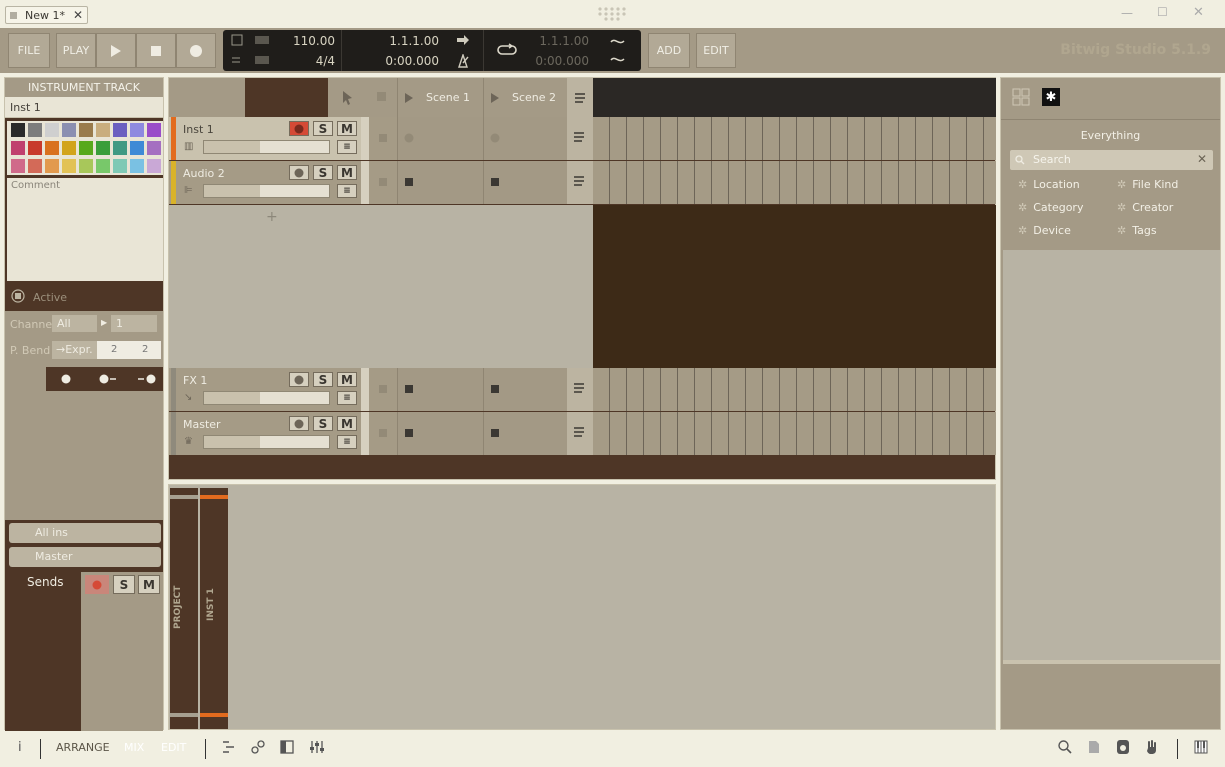 The height and width of the screenshot is (767, 1225). What do you see at coordinates (716, 50) in the screenshot?
I see `edit-button: EDIT` at bounding box center [716, 50].